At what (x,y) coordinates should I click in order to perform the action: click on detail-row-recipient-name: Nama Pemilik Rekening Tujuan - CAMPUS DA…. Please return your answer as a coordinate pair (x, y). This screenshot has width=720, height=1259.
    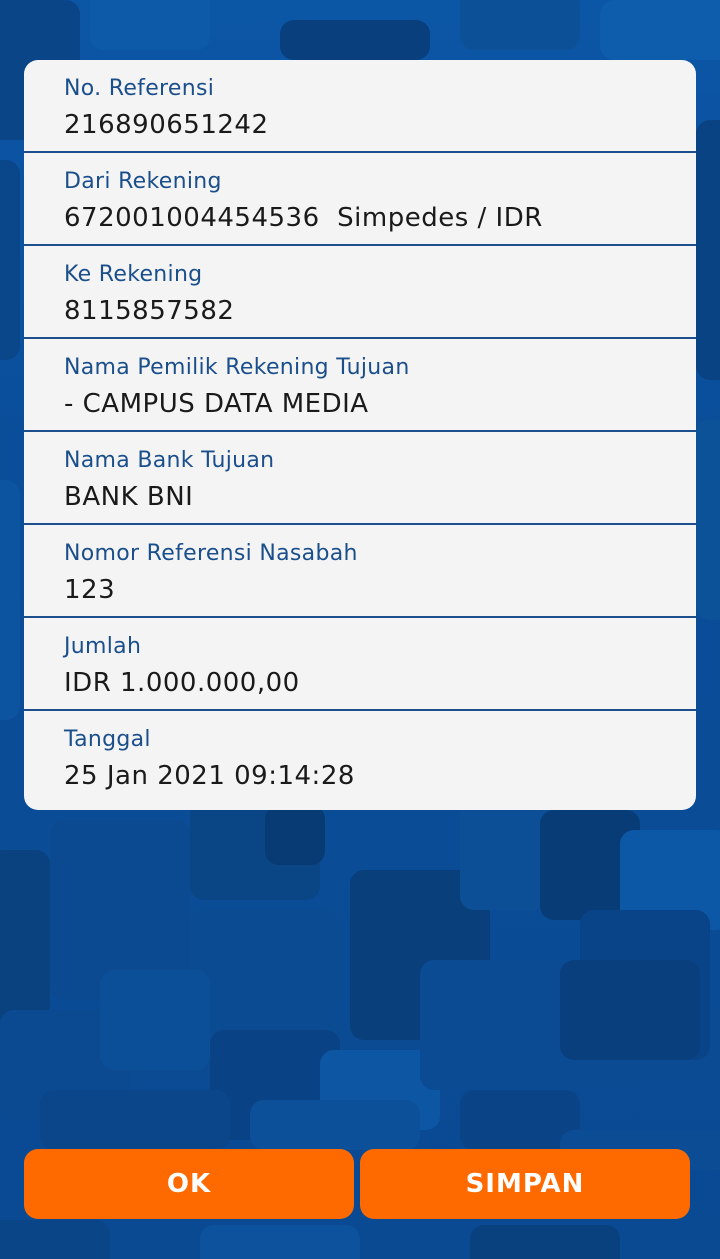
    Looking at the image, I should click on (360, 385).